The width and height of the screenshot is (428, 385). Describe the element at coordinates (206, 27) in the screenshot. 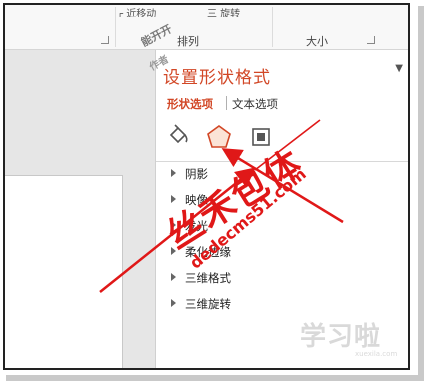

I see `ribbon: ┌ 近移动 三 旋转 排列 大小` at that location.